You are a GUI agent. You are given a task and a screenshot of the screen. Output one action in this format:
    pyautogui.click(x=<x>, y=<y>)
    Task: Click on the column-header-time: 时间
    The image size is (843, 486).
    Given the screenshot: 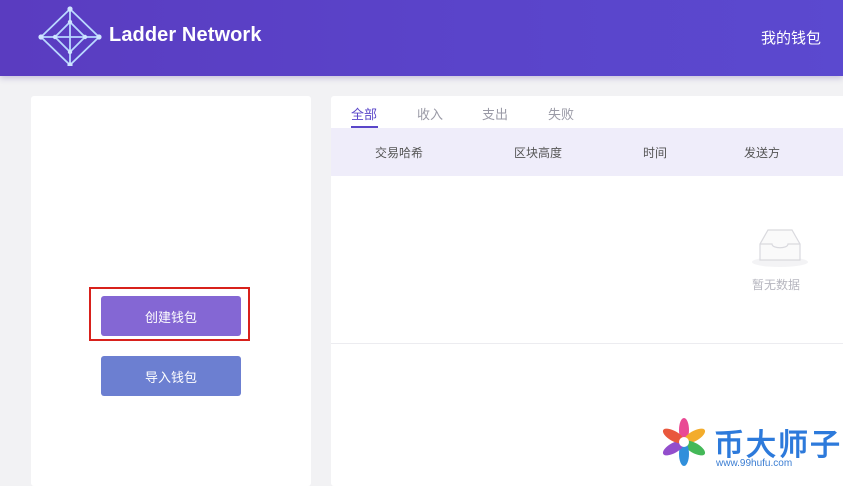 What is the action you would take?
    pyautogui.click(x=655, y=153)
    